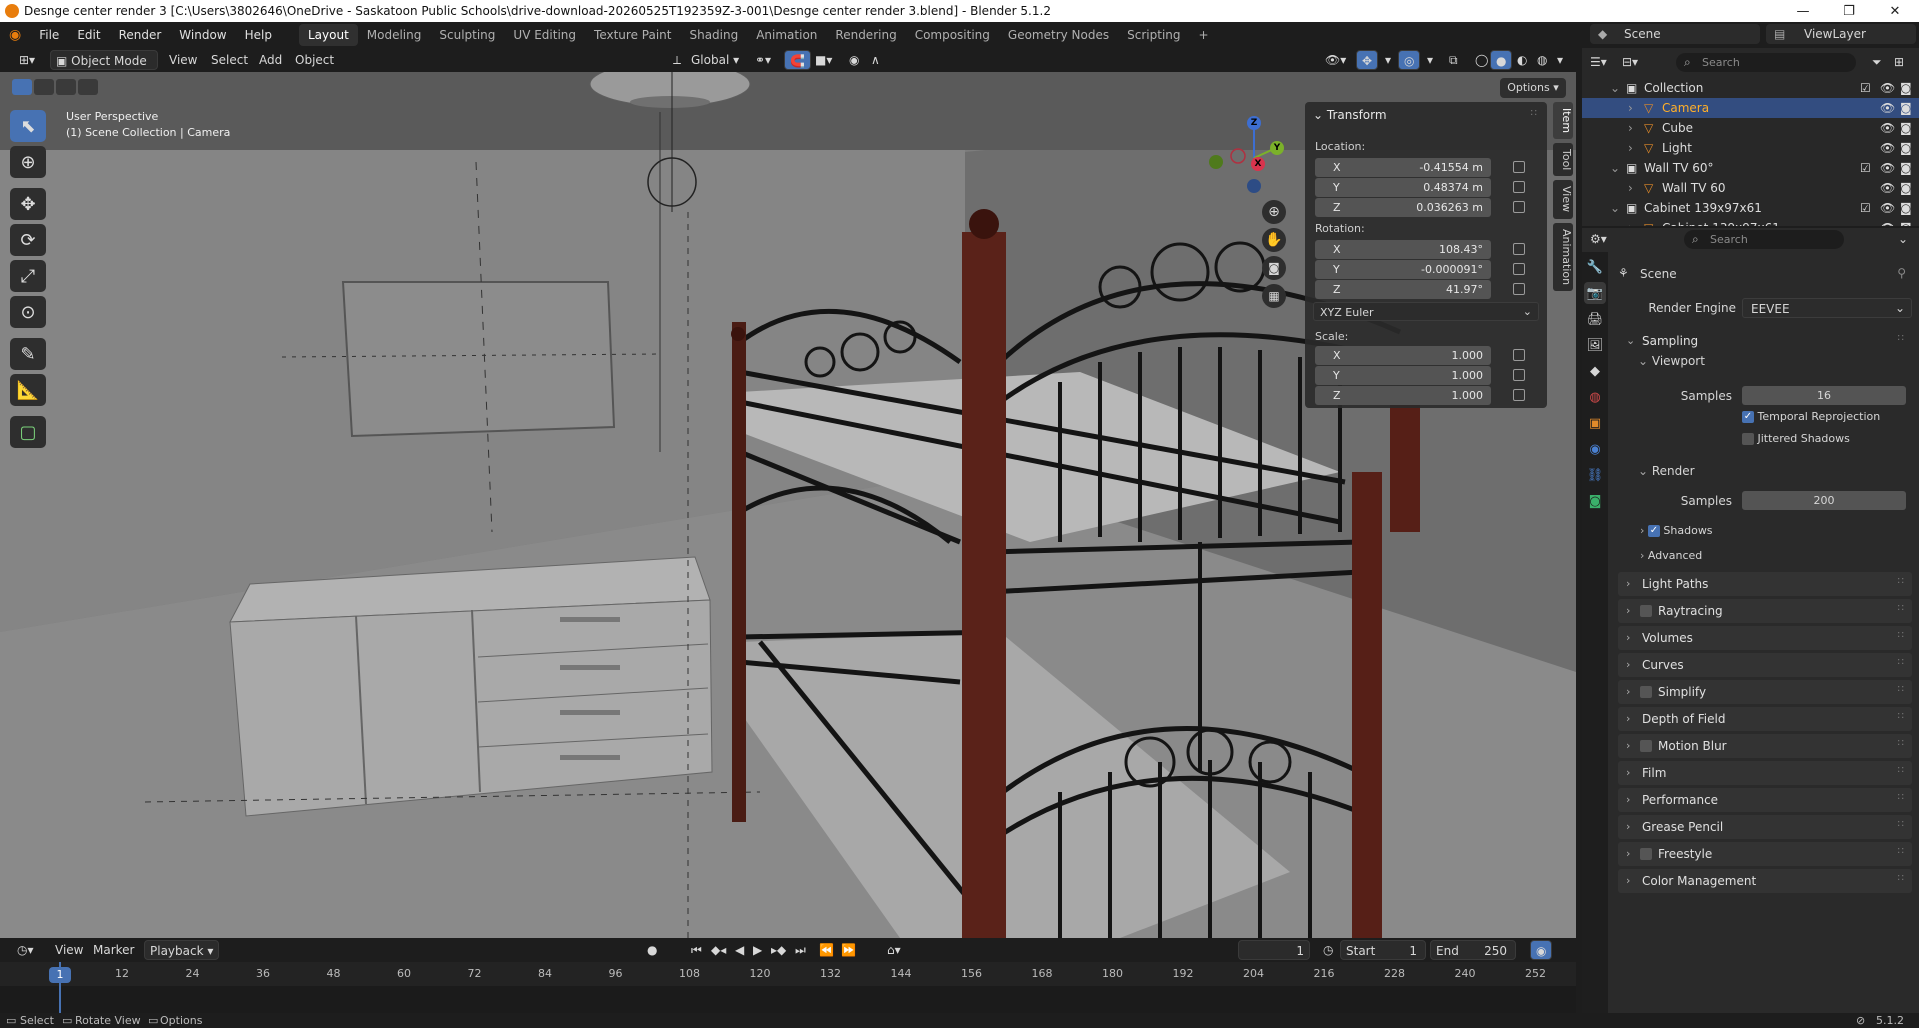 The height and width of the screenshot is (1028, 1919). I want to click on panel-header-light-paths: › Light Paths ∷, so click(1765, 584).